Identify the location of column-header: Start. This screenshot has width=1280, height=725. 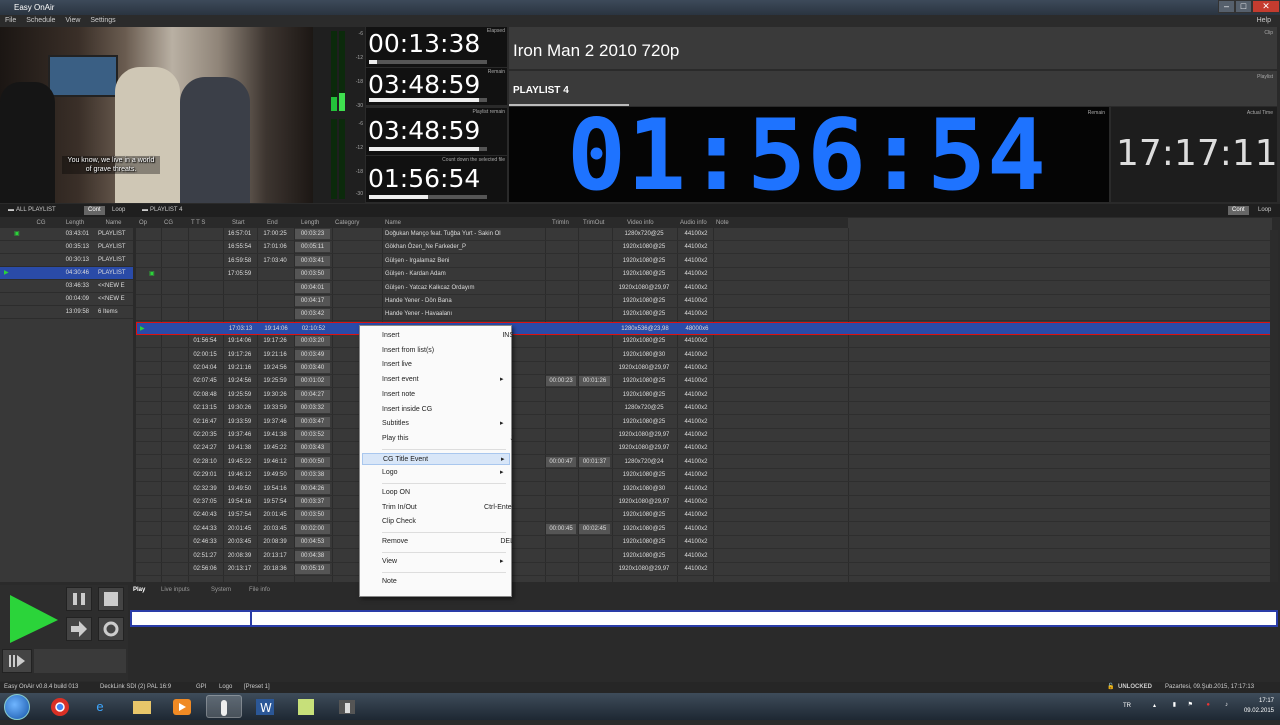
(240, 223).